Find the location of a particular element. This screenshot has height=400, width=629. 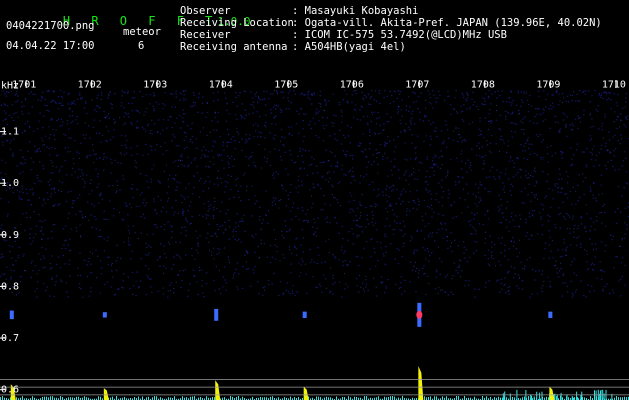

meteor-label: meteor is located at coordinates (142, 32).